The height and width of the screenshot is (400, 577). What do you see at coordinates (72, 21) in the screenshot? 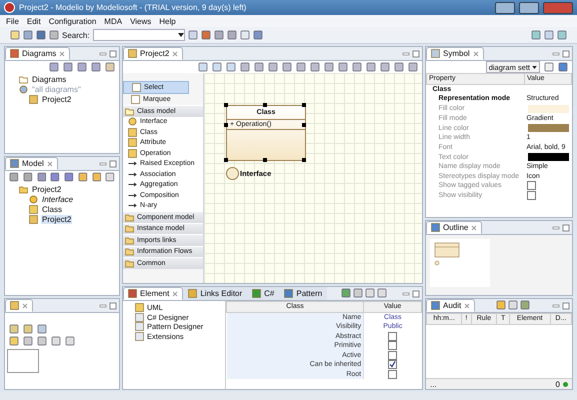
I see `menu-item: Configuration` at bounding box center [72, 21].